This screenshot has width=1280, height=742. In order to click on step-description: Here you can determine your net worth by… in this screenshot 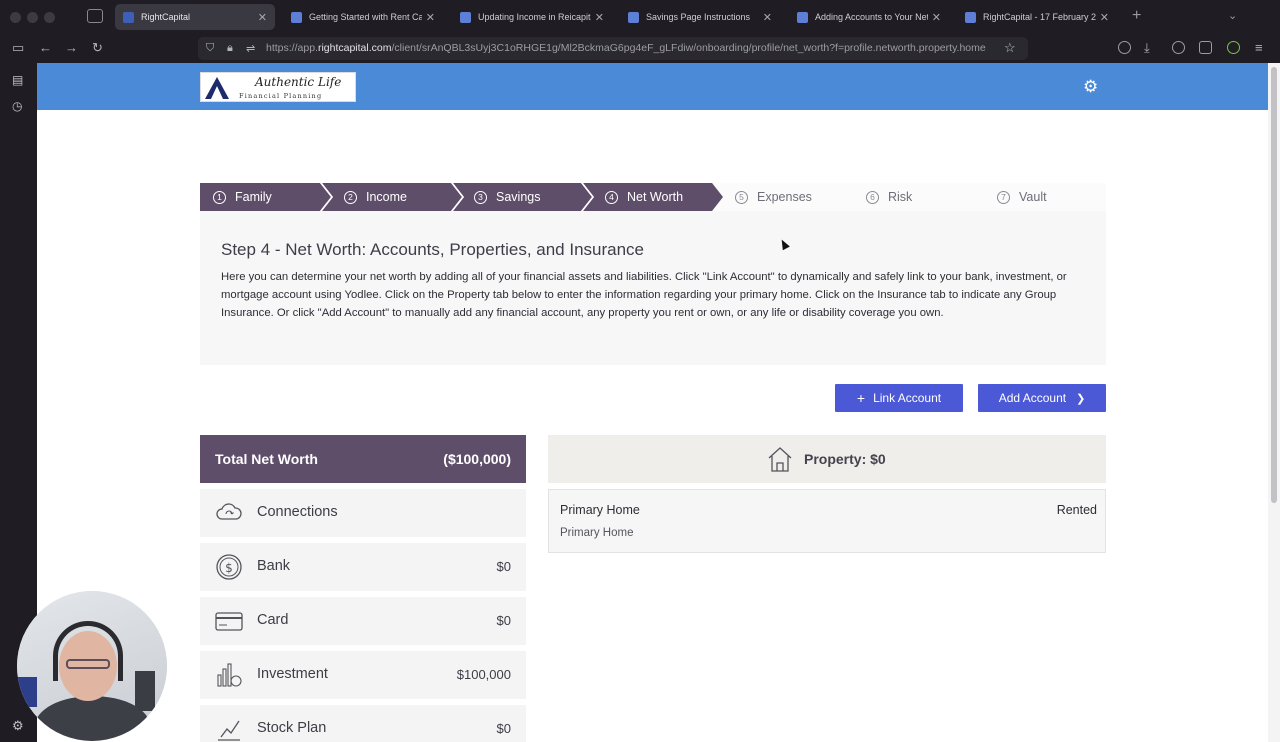, I will do `click(644, 295)`.